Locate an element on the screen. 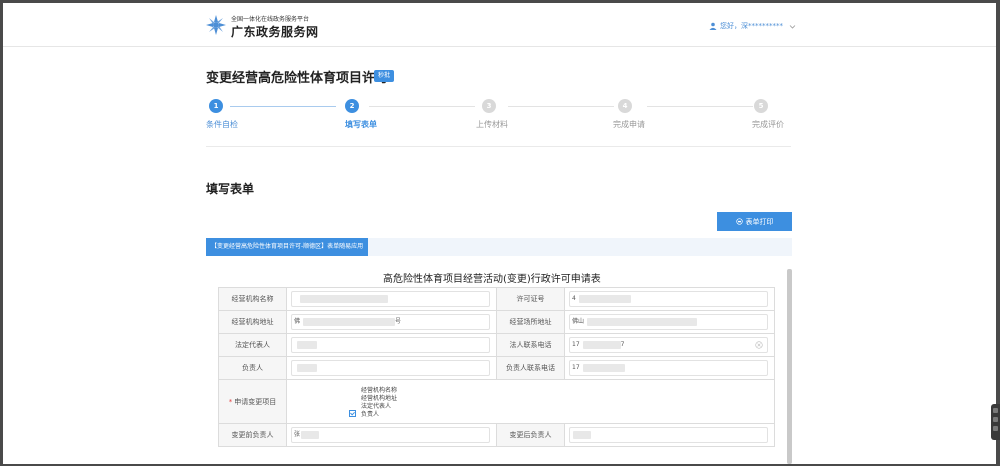 Image resolution: width=1000 pixels, height=466 pixels. legal-rep-phone-input: 17 7 is located at coordinates (668, 345).